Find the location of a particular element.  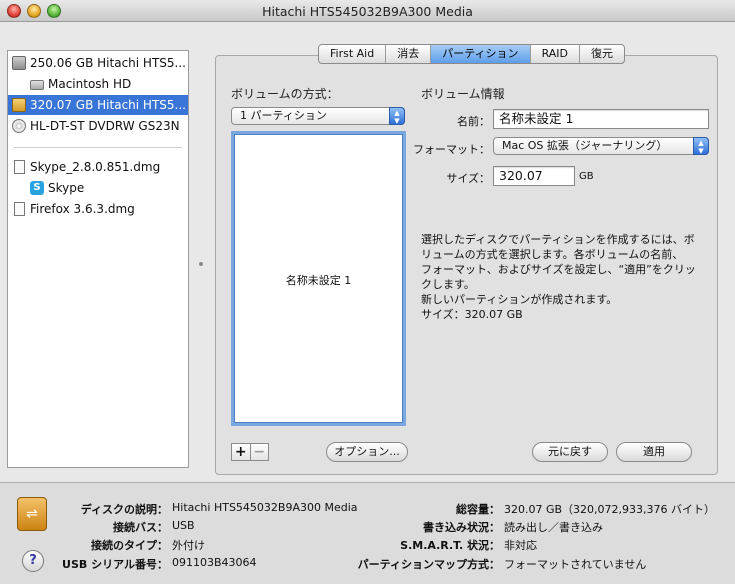

usb-disk-icon: ⇌ is located at coordinates (32, 514).